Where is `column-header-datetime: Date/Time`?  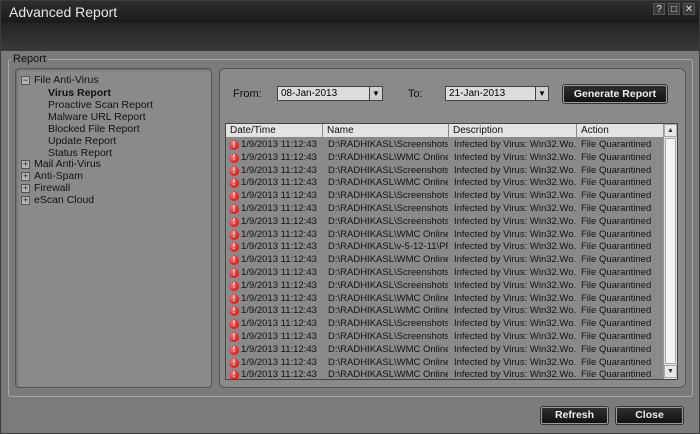 column-header-datetime: Date/Time is located at coordinates (274, 131).